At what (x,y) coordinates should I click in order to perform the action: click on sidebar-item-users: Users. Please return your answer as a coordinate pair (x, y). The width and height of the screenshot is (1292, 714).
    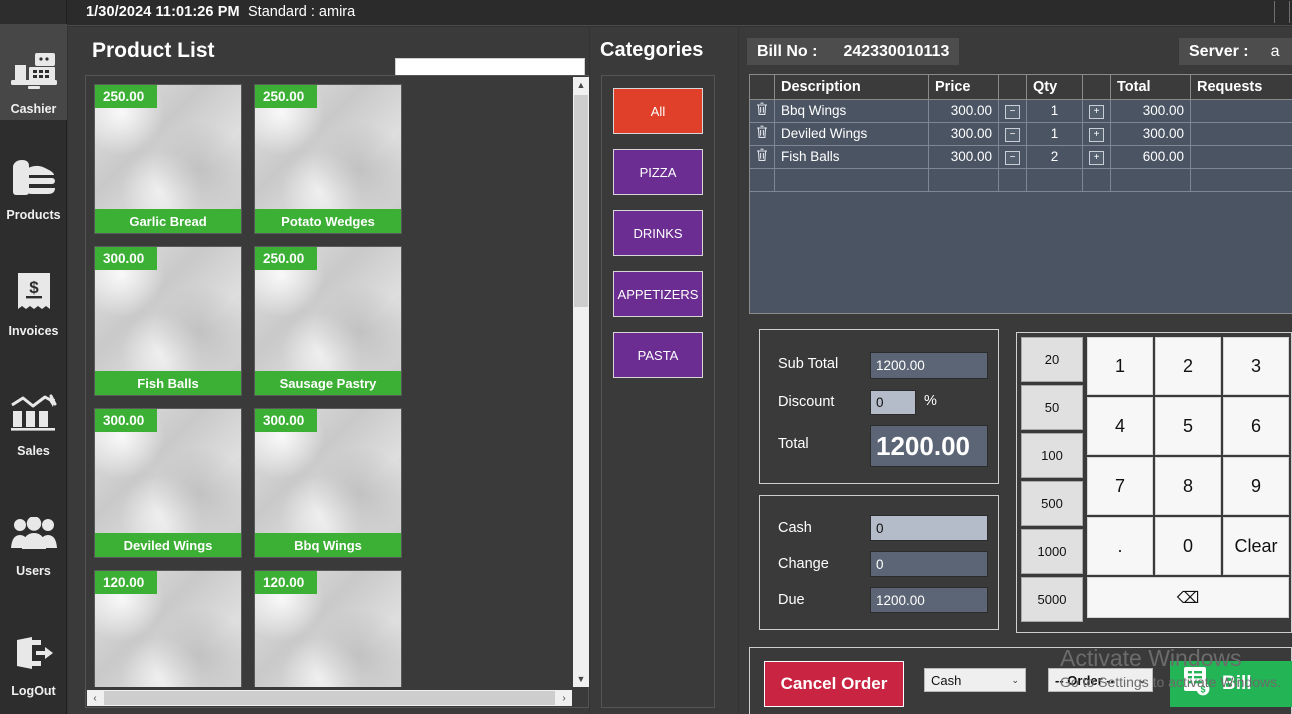
    Looking at the image, I should click on (33, 534).